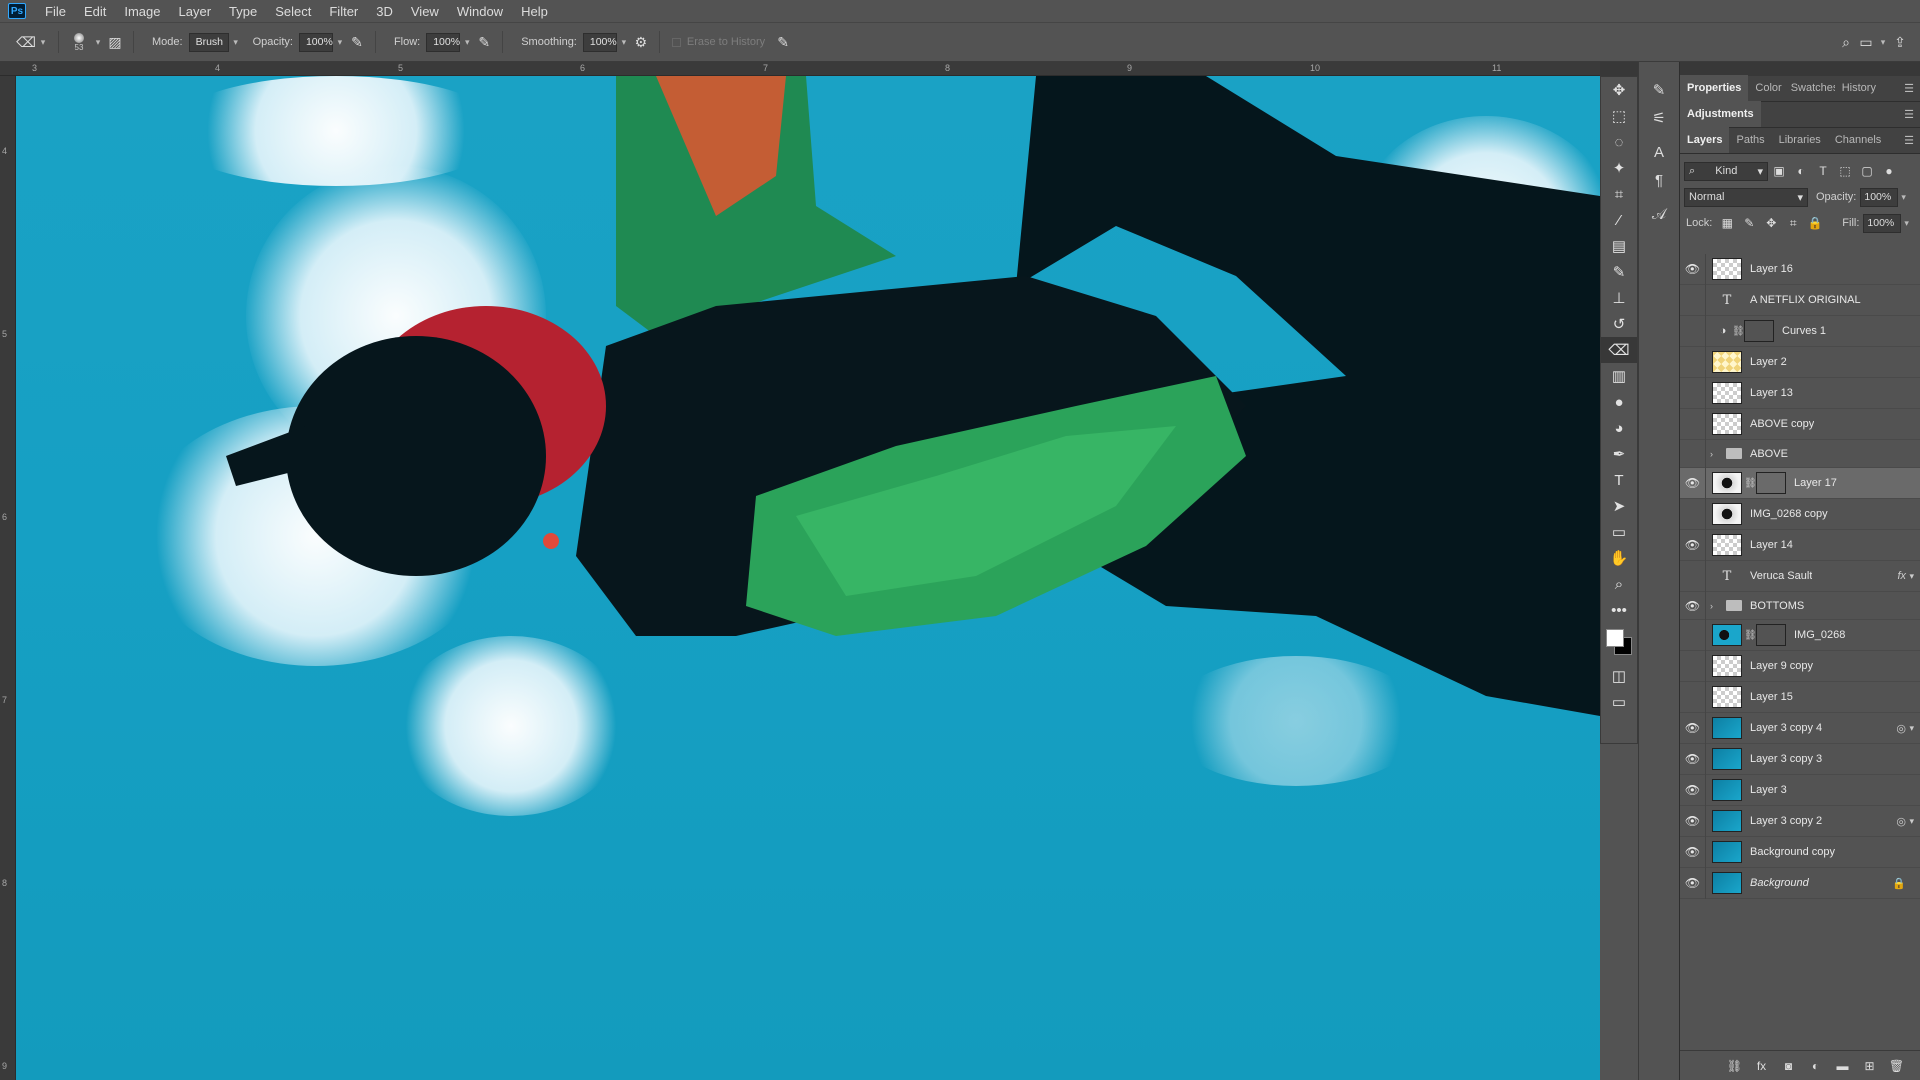  I want to click on brush-settings-panel-icon: ⚟, so click(1659, 118).